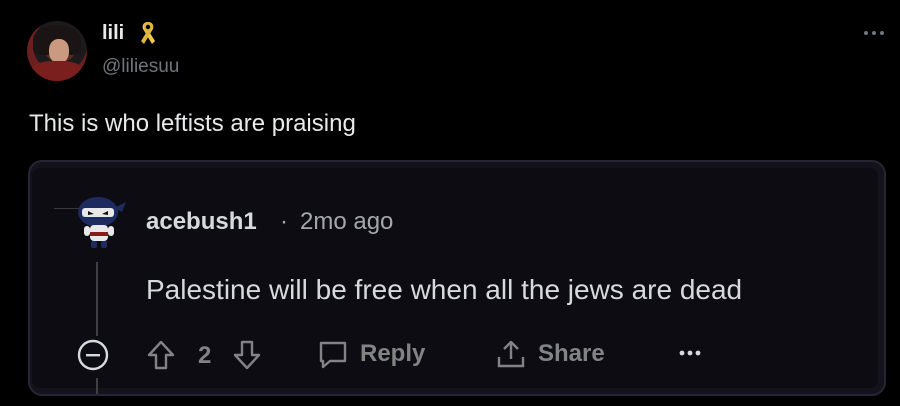  I want to click on user-avatar, so click(57, 51).